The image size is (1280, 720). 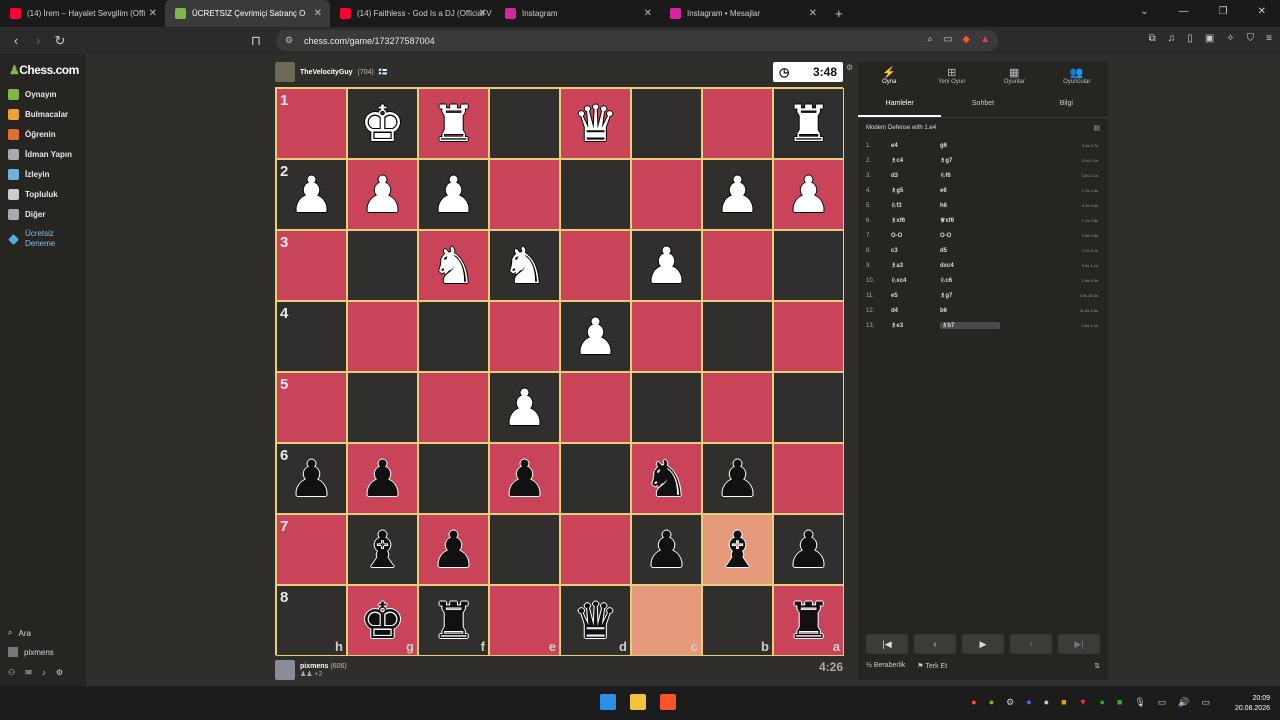 What do you see at coordinates (666, 620) in the screenshot?
I see `board-square: c` at bounding box center [666, 620].